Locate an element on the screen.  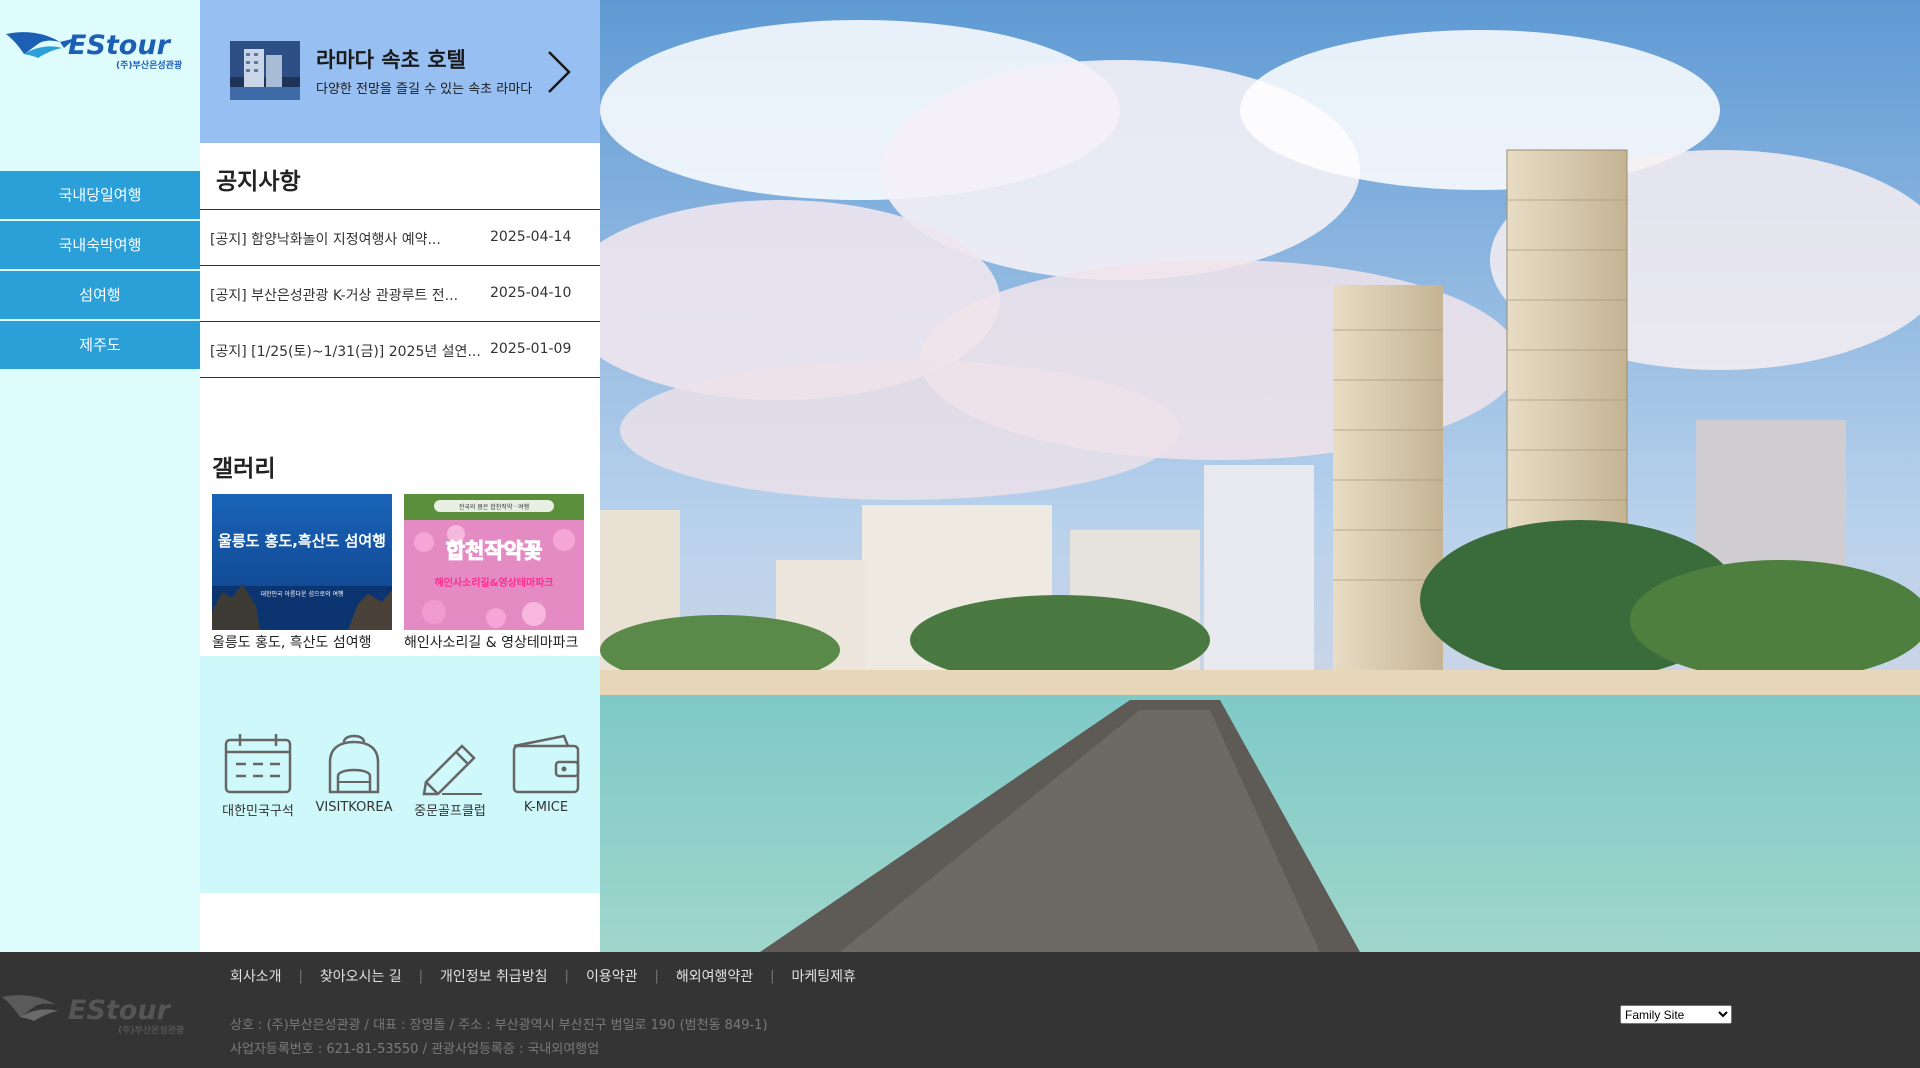
quick-link-jungmun-golf: 중문골프클럽 is located at coordinates (450, 775).